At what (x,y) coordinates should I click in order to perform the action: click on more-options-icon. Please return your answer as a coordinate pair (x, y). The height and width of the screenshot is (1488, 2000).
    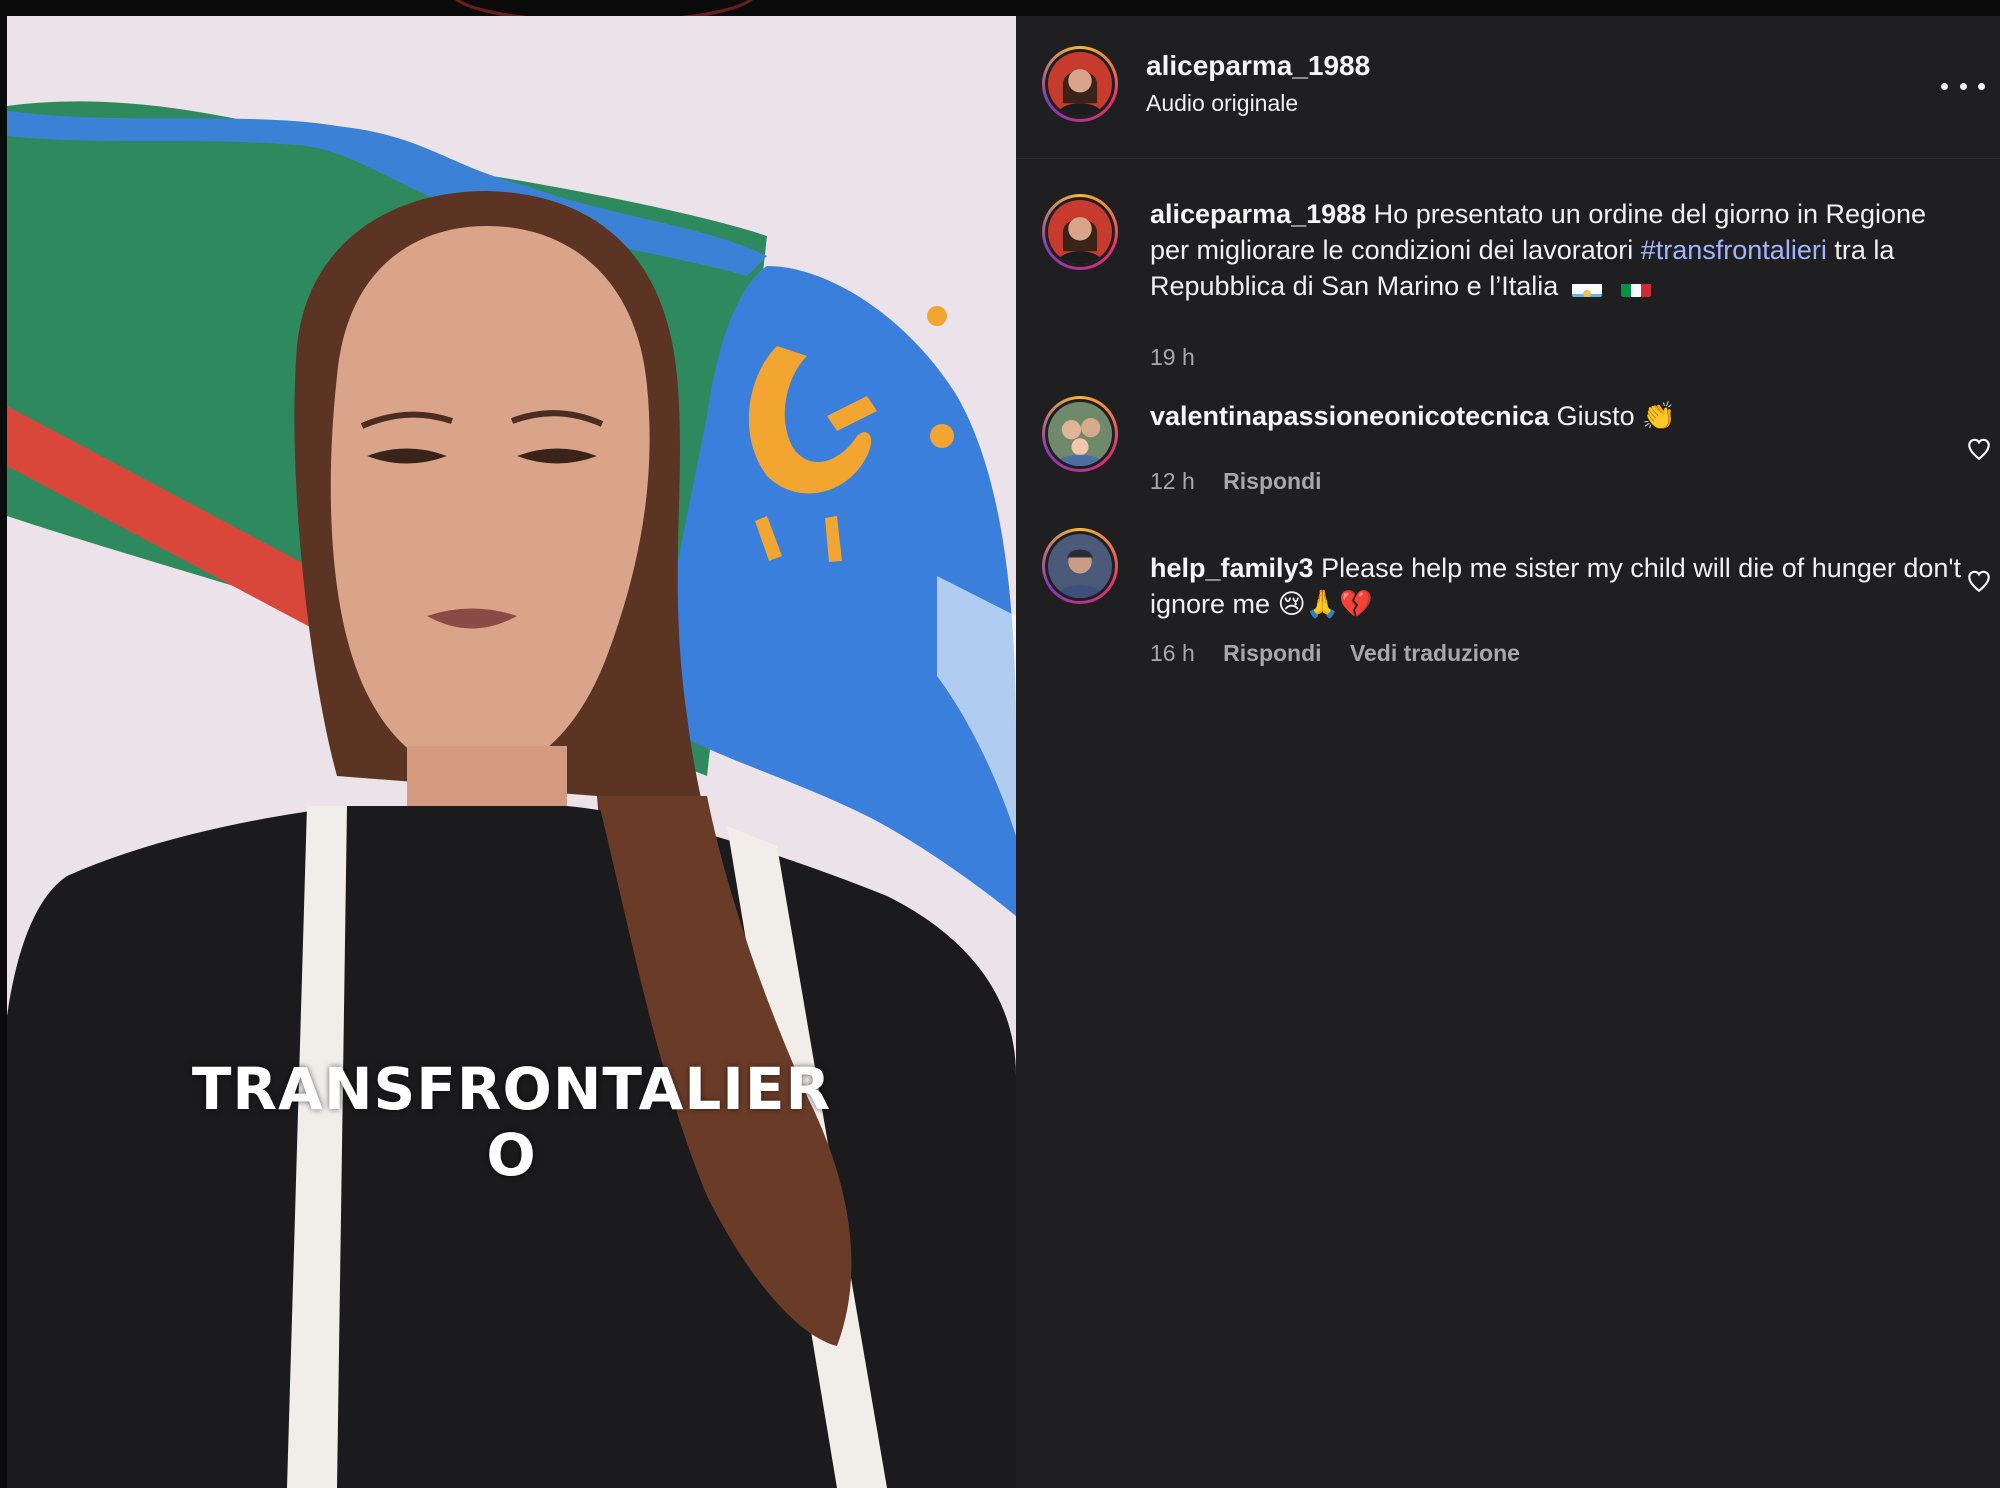
    Looking at the image, I should click on (1963, 86).